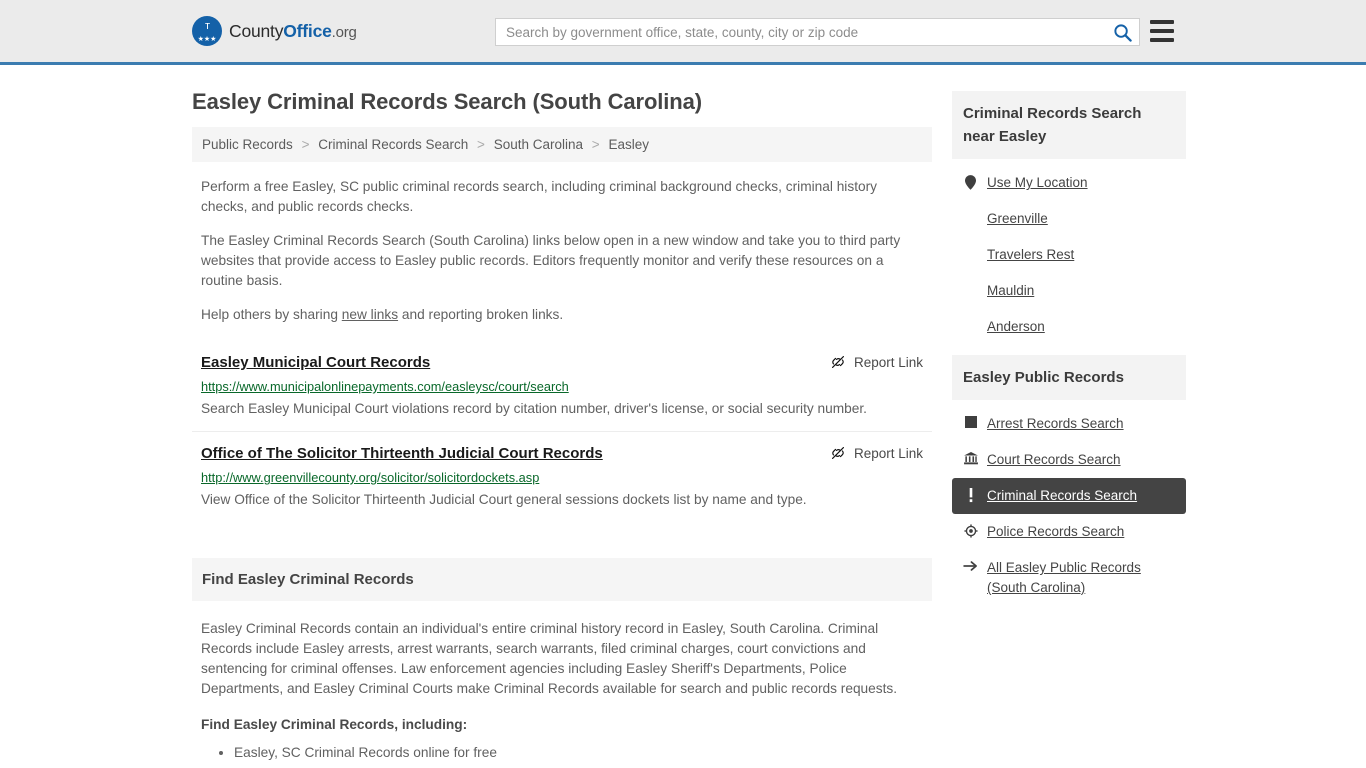  I want to click on logo-text-office: Office, so click(307, 30).